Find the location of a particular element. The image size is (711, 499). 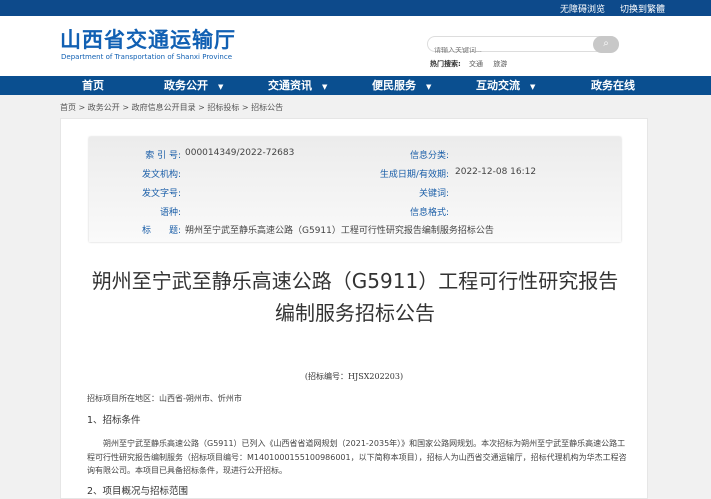

nav-label: 互动交流 is located at coordinates (498, 85).